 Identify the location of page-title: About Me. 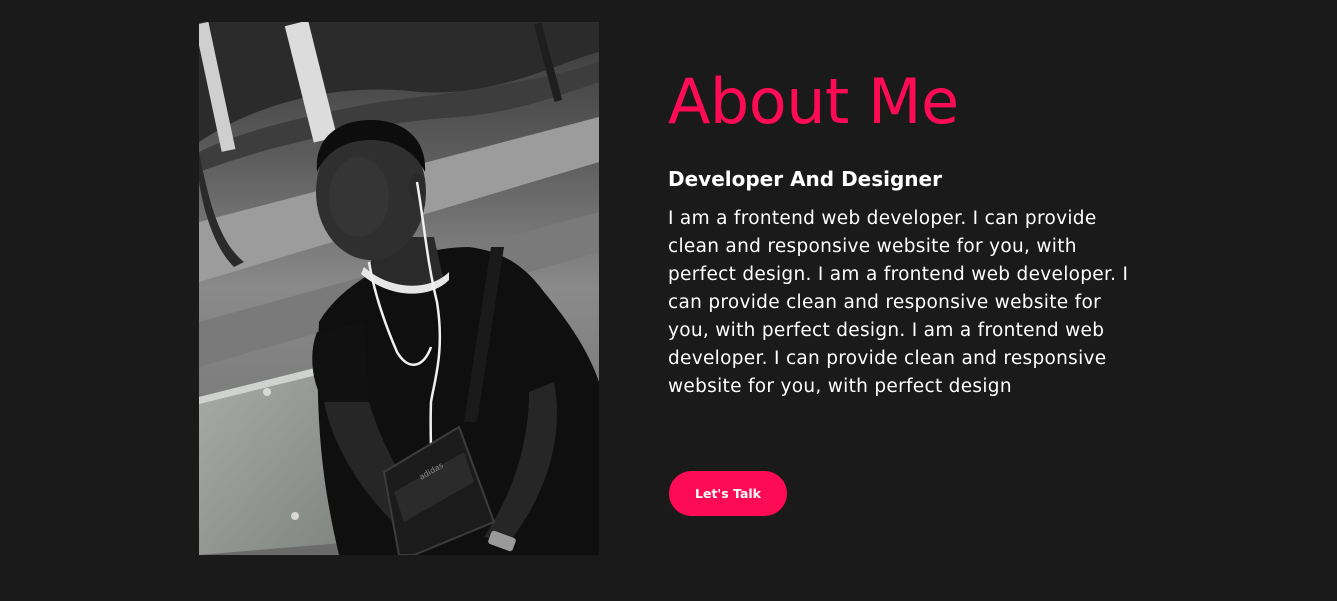
(813, 101).